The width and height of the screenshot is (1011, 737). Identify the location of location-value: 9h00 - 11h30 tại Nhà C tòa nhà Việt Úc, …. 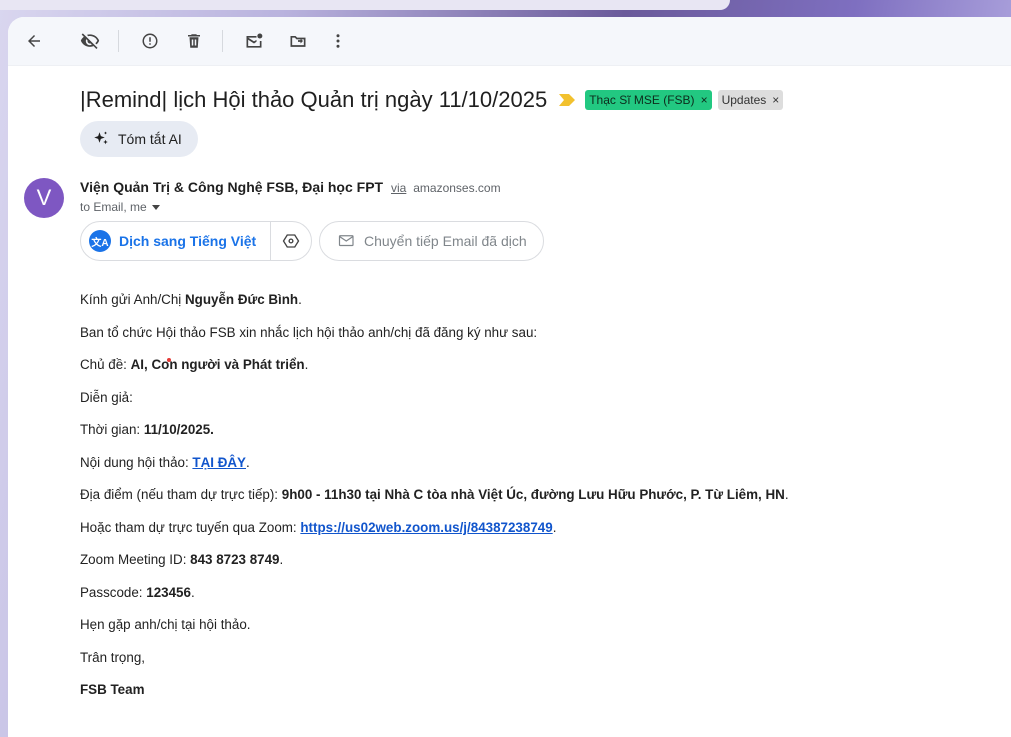
(533, 494).